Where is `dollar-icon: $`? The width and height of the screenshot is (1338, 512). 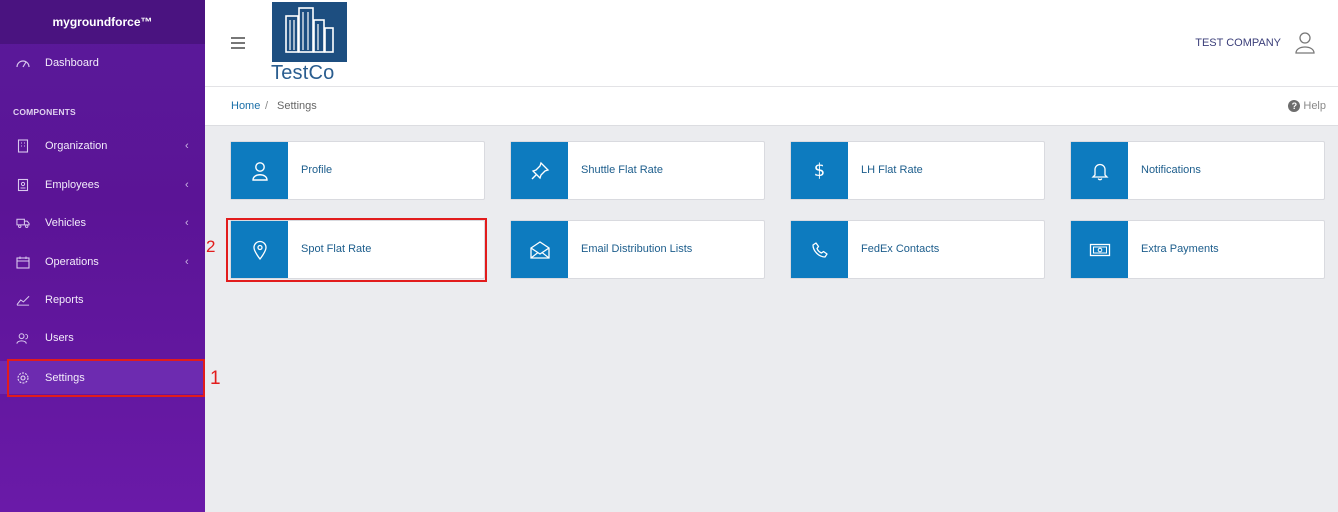 dollar-icon: $ is located at coordinates (819, 170).